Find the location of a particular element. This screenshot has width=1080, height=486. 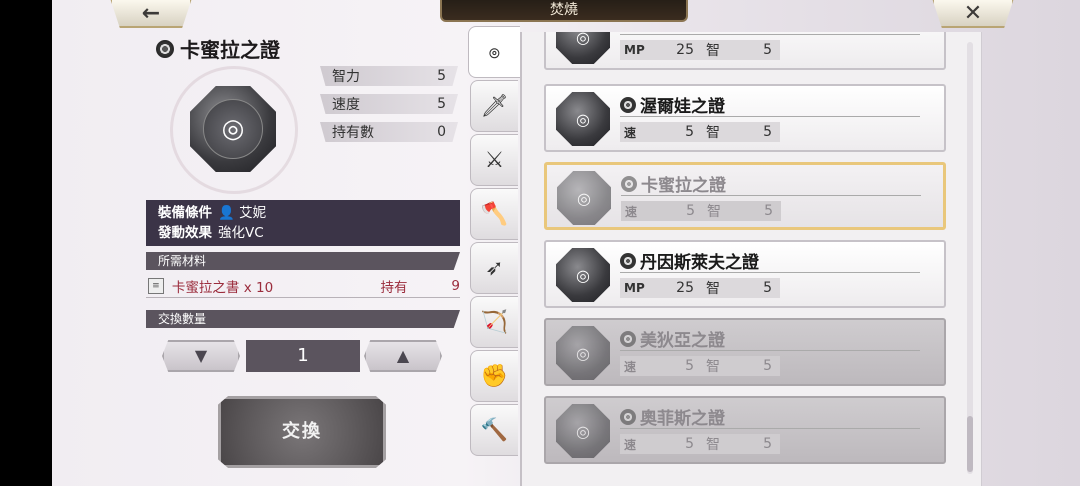

axe-icon: 🪓 is located at coordinates (494, 214).